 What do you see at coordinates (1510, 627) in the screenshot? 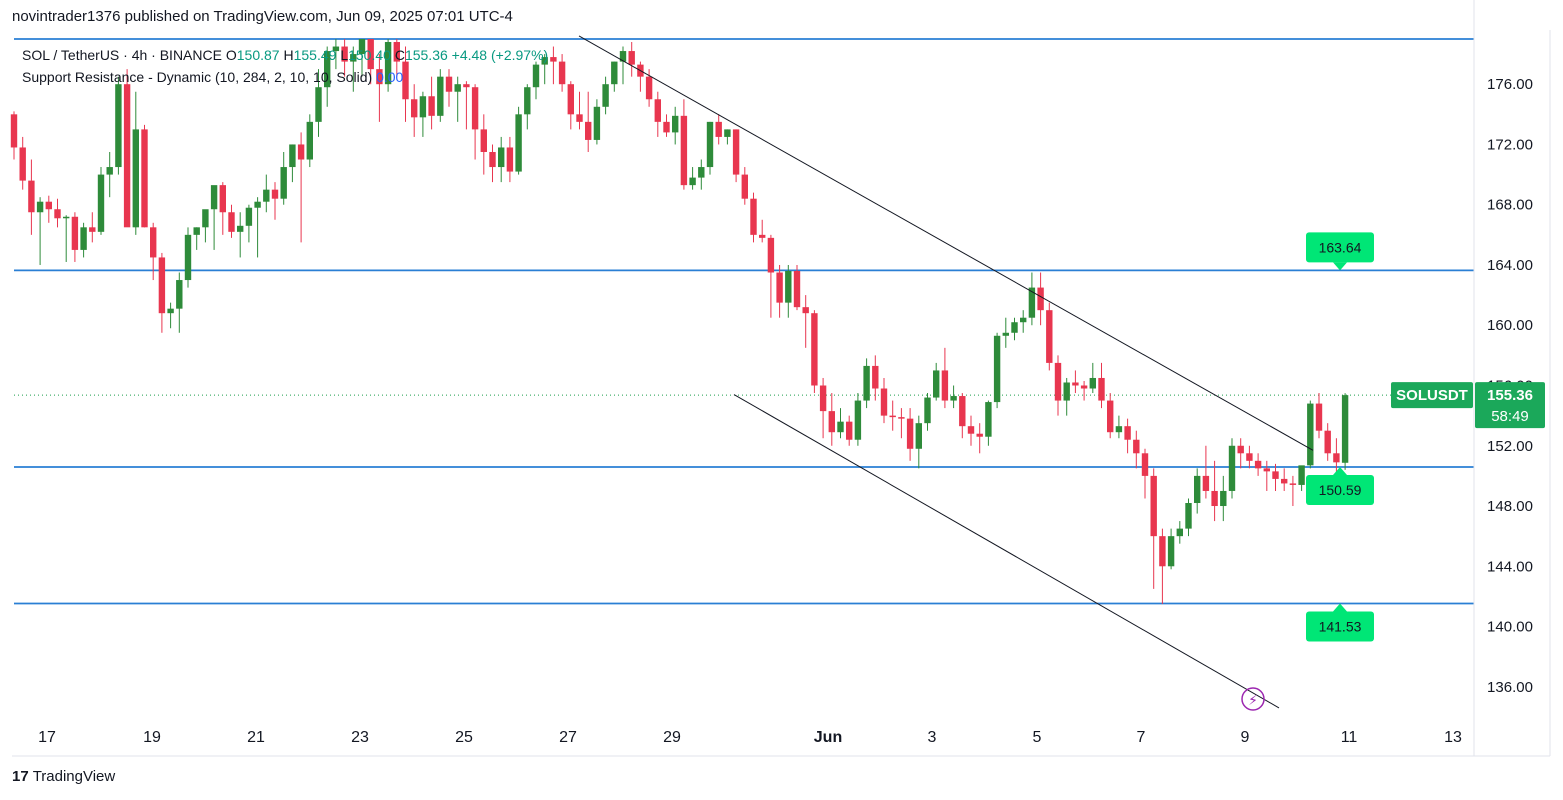
I see `y-tick-label: 140.00` at bounding box center [1510, 627].